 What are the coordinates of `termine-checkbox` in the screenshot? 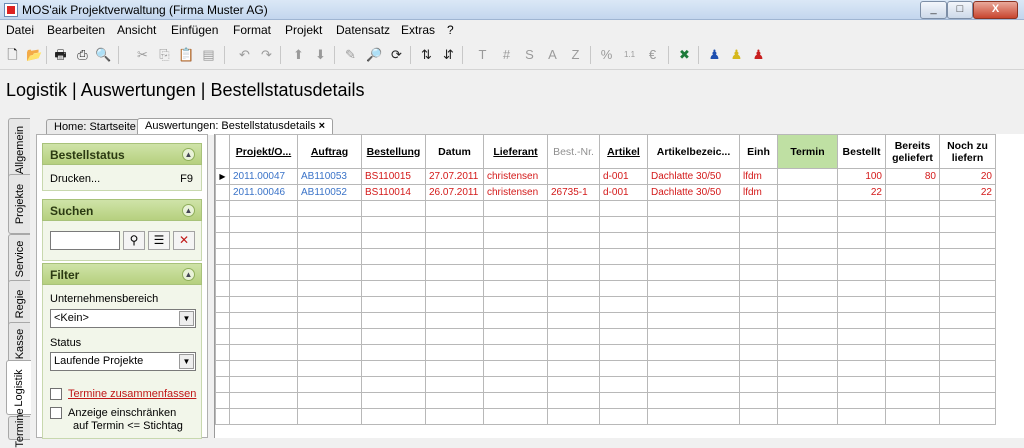 It's located at (56, 394).